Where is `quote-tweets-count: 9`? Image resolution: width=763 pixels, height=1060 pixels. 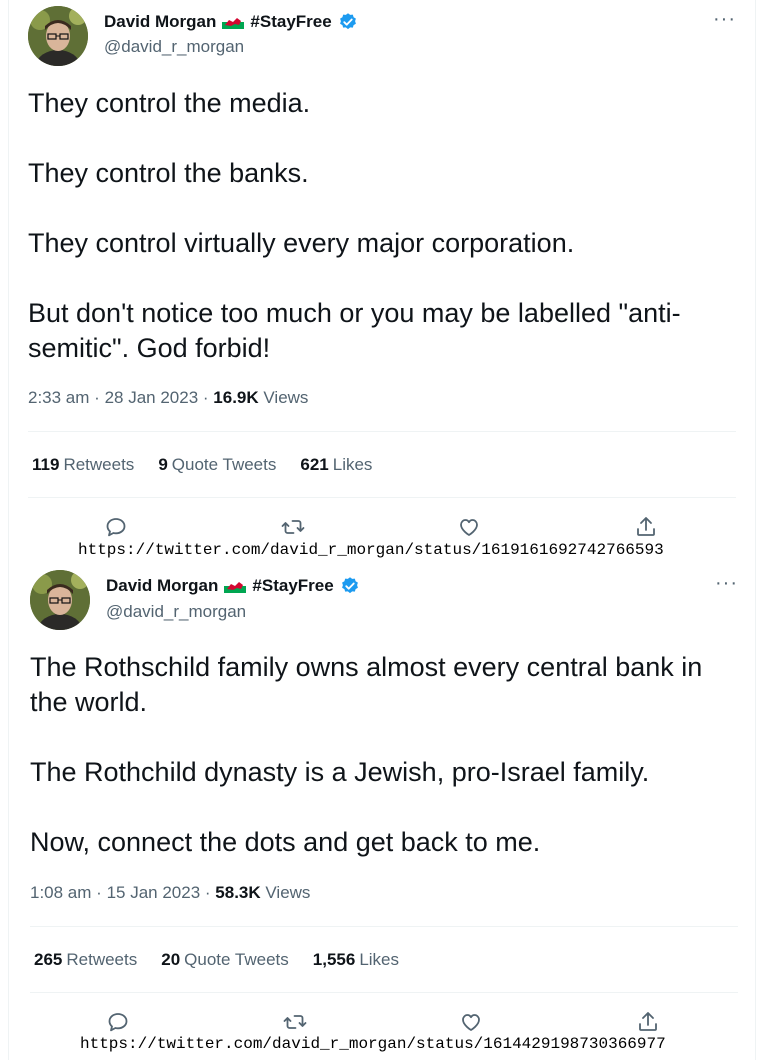 quote-tweets-count: 9 is located at coordinates (163, 464).